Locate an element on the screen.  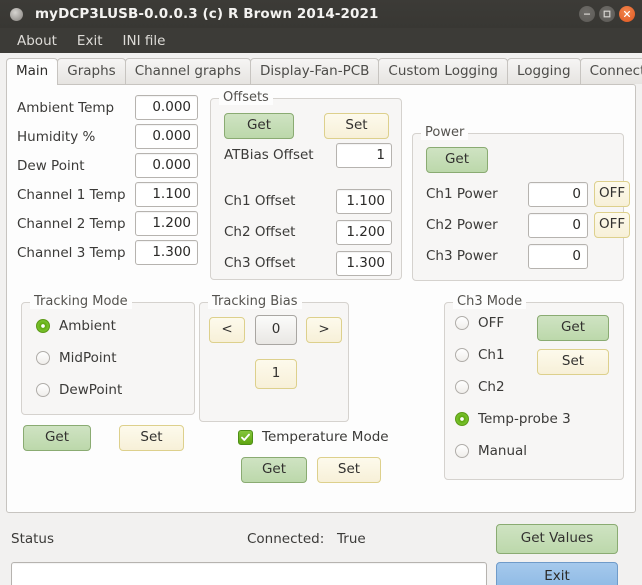
reading-row-ambient-temp: Ambient Temp 0.000 is located at coordinates (109, 107).